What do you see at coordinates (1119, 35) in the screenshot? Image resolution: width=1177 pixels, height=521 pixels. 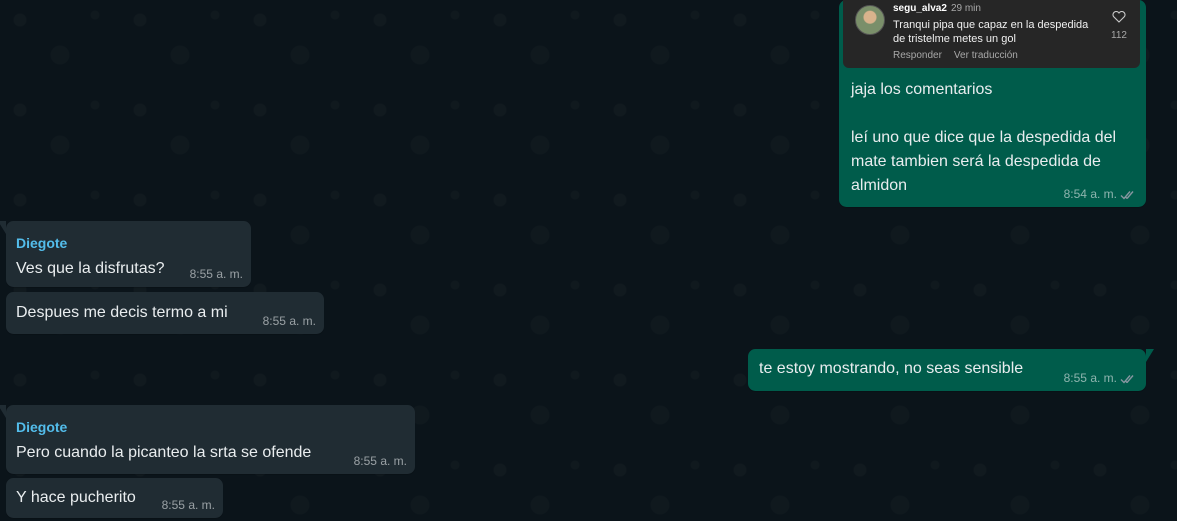 I see `like-count: 112` at bounding box center [1119, 35].